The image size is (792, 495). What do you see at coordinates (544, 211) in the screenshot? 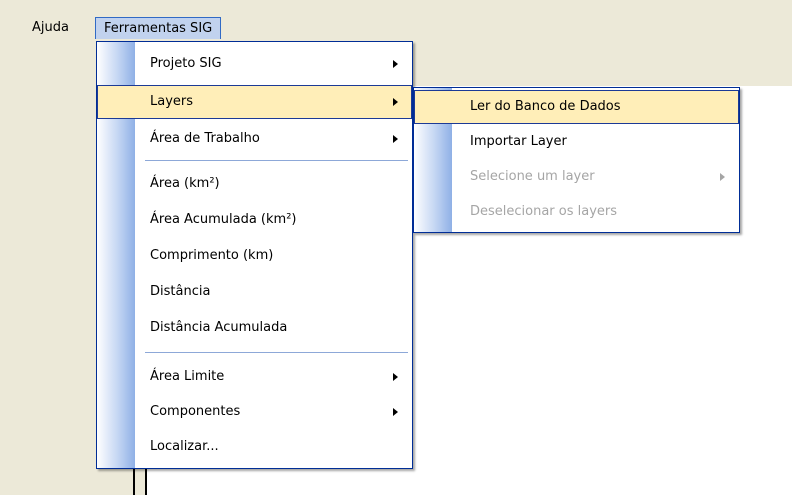
I see `menu-item-label: Deselecionar os layers` at bounding box center [544, 211].